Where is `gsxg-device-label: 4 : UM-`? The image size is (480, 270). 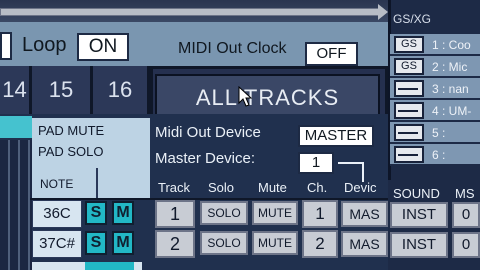 gsxg-device-label: 4 : UM- is located at coordinates (452, 111).